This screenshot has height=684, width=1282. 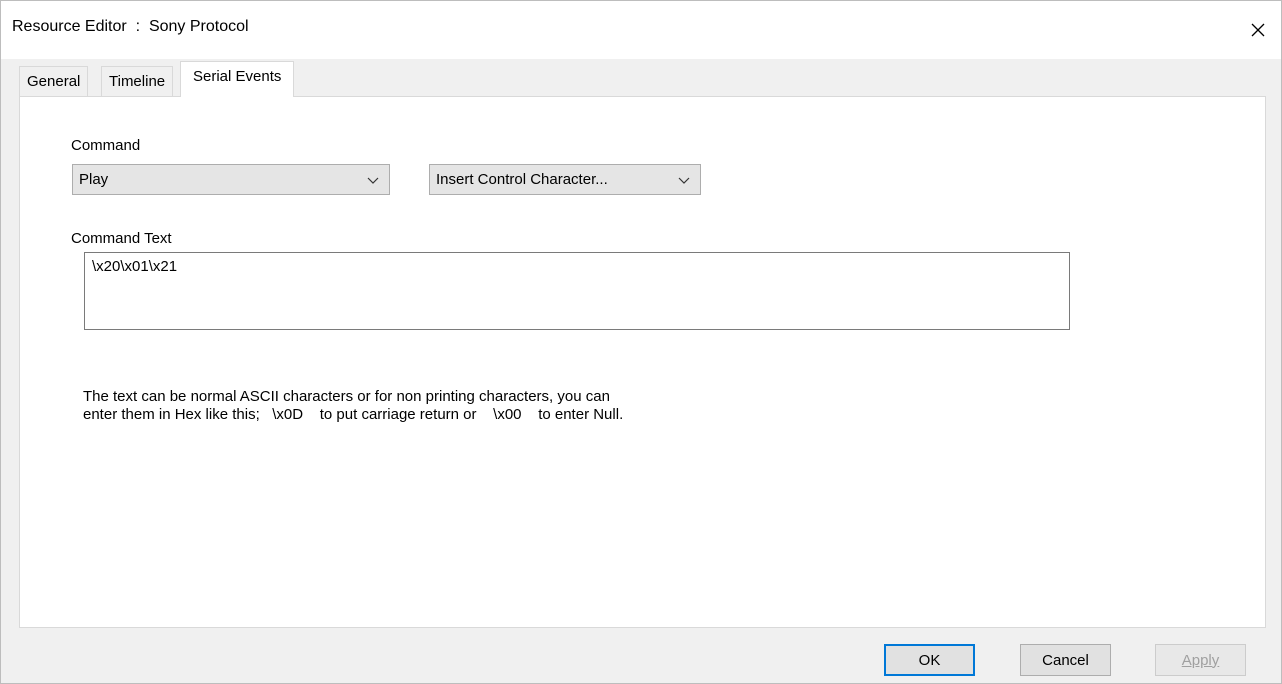 I want to click on close-button, so click(x=1258, y=30).